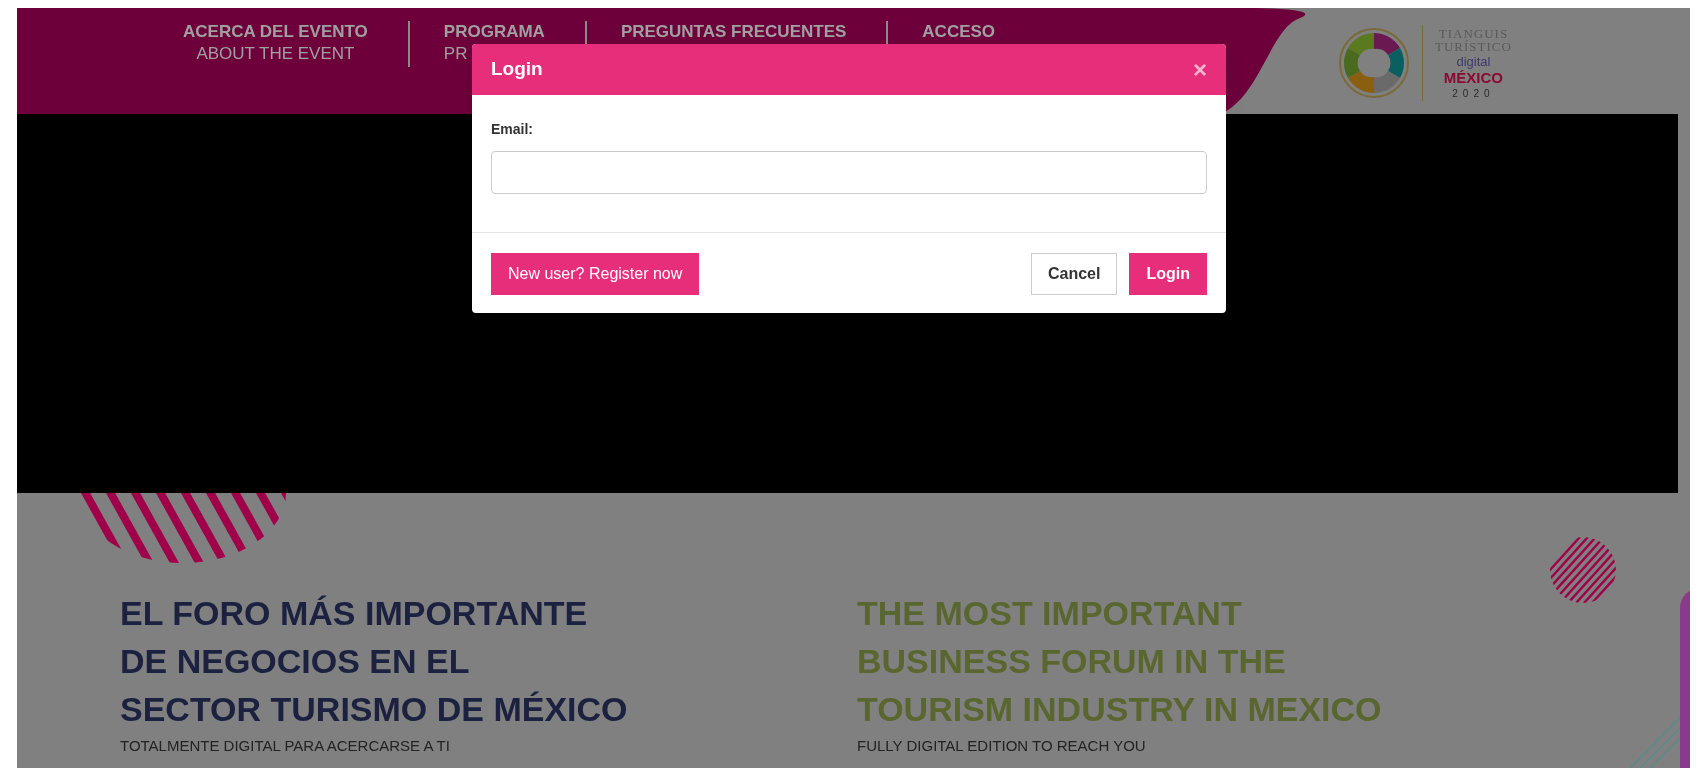  What do you see at coordinates (1473, 61) in the screenshot?
I see `logo-text: digital` at bounding box center [1473, 61].